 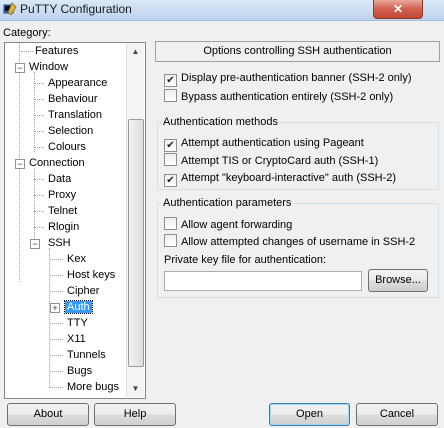 What do you see at coordinates (62, 195) in the screenshot?
I see `tree-item-label: Proxy` at bounding box center [62, 195].